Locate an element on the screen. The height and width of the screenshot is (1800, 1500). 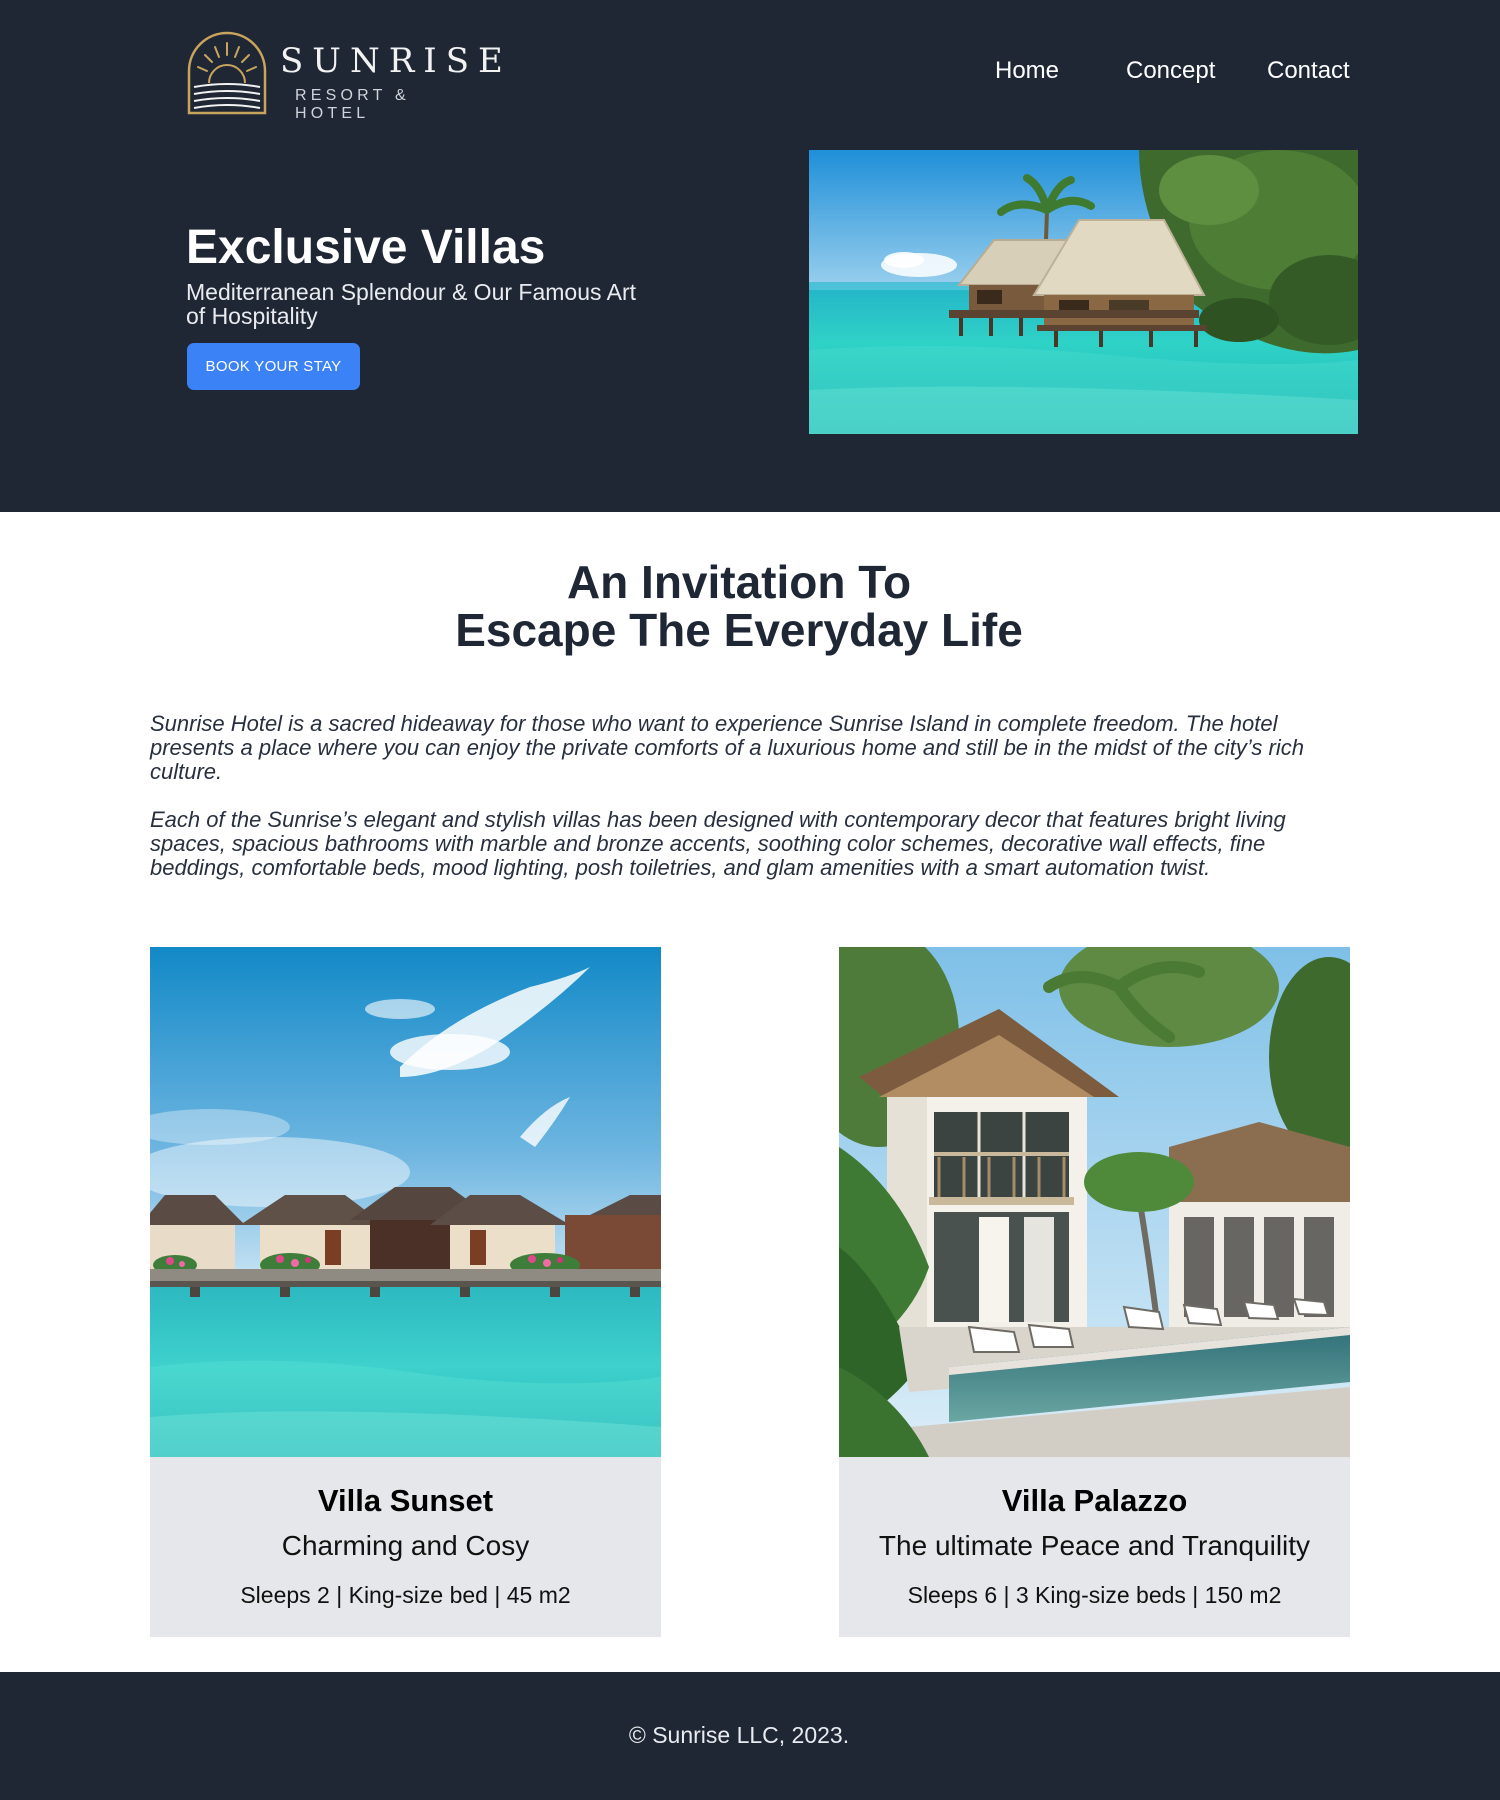
nav-link-home: Home is located at coordinates (1027, 71).